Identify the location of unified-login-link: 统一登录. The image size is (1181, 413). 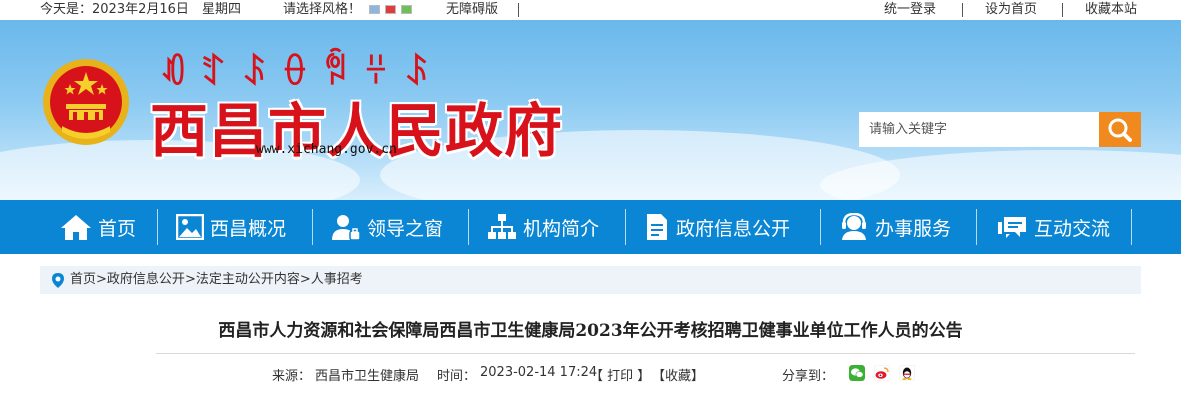
(910, 10).